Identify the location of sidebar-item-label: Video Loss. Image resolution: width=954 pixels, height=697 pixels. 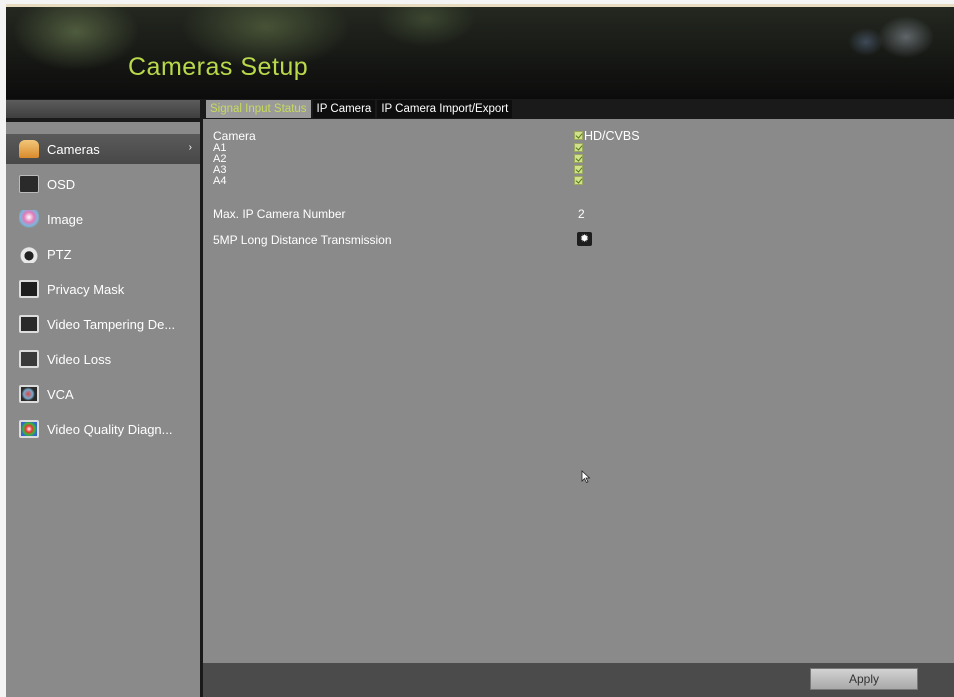
(79, 359).